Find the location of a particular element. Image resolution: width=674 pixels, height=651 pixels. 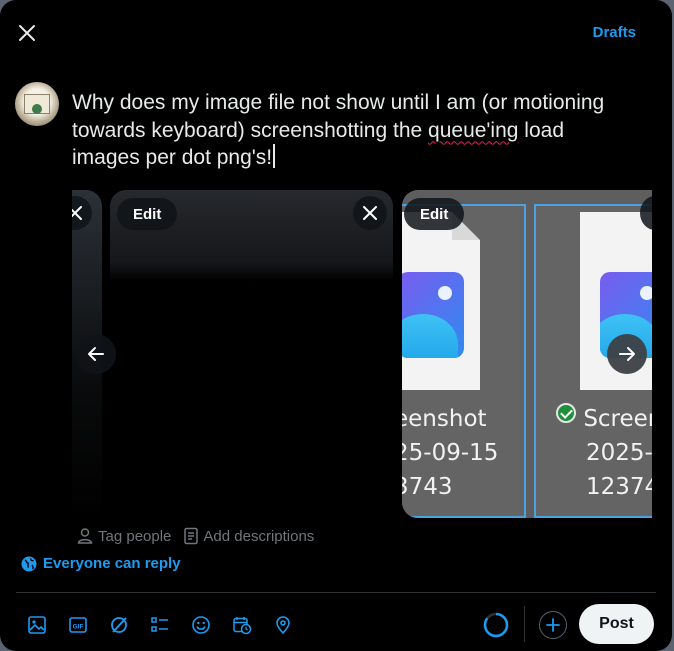

schedule-button is located at coordinates (241, 625).